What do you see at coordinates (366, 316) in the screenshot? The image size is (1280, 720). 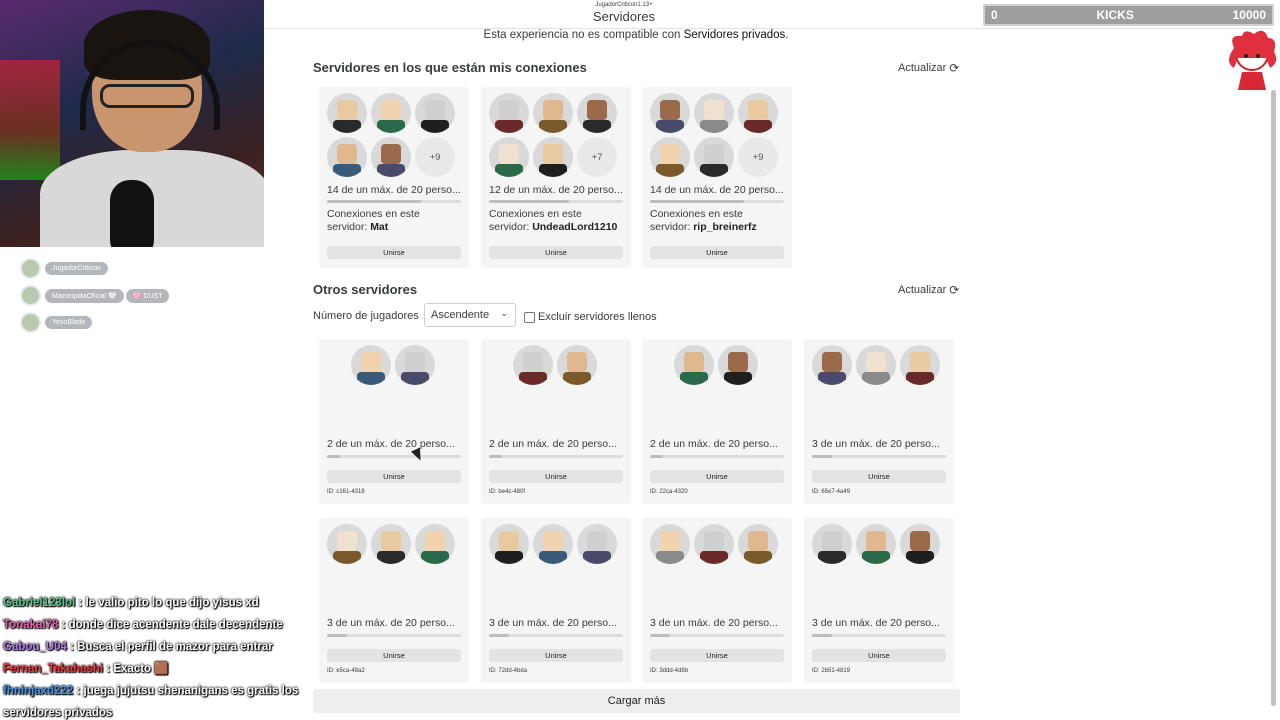 I see `player-count-label: Número de jugadores` at bounding box center [366, 316].